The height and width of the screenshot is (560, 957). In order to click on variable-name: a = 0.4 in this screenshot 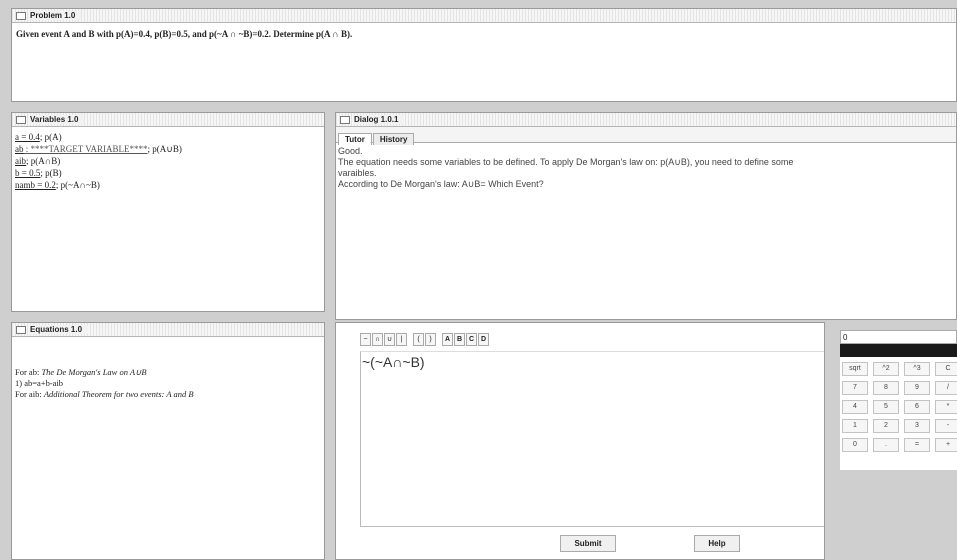, I will do `click(27, 137)`.